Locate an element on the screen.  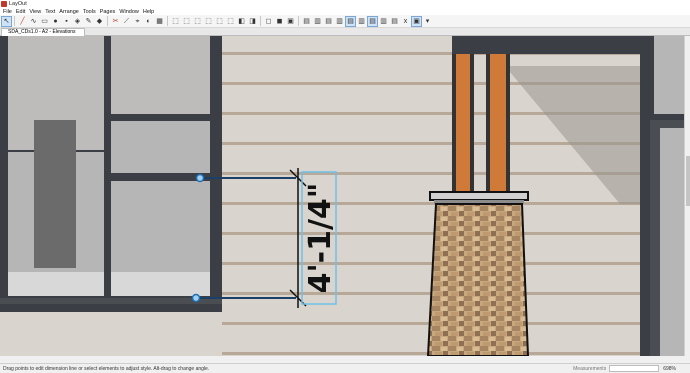
dimension-tool-icon: ⌖ is located at coordinates (137, 21).